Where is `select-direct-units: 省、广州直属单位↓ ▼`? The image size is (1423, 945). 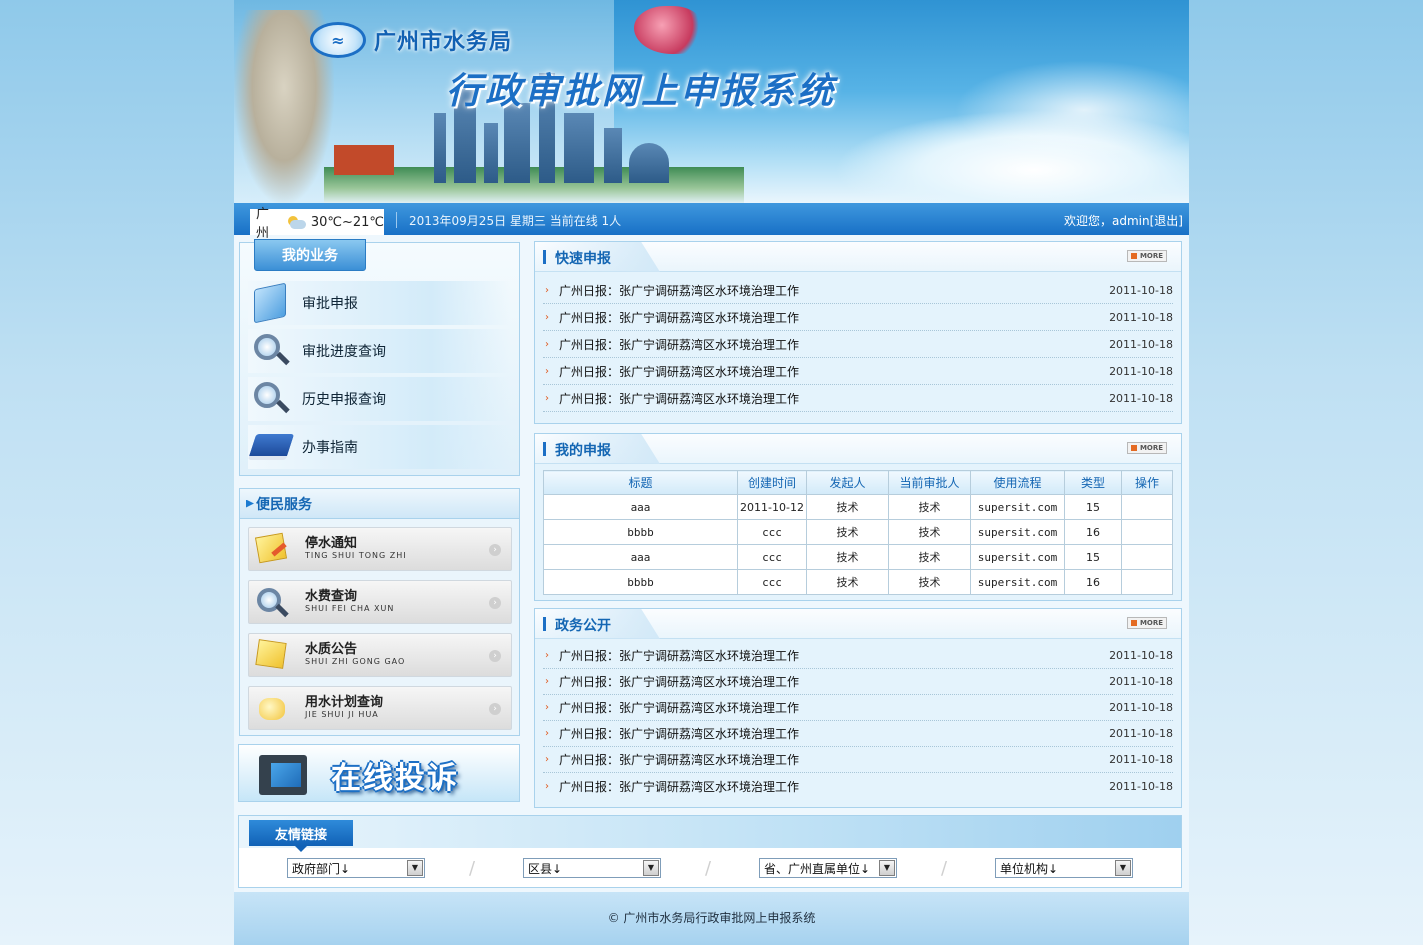
select-direct-units: 省、广州直属单位↓ ▼ is located at coordinates (828, 868).